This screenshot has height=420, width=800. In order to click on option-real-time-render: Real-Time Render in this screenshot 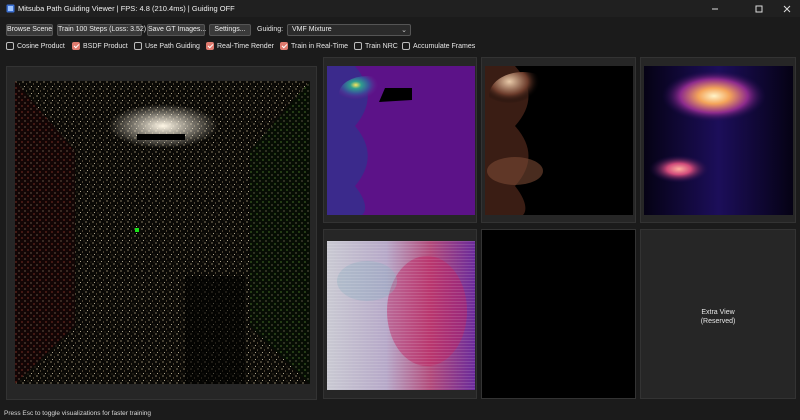, I will do `click(240, 46)`.